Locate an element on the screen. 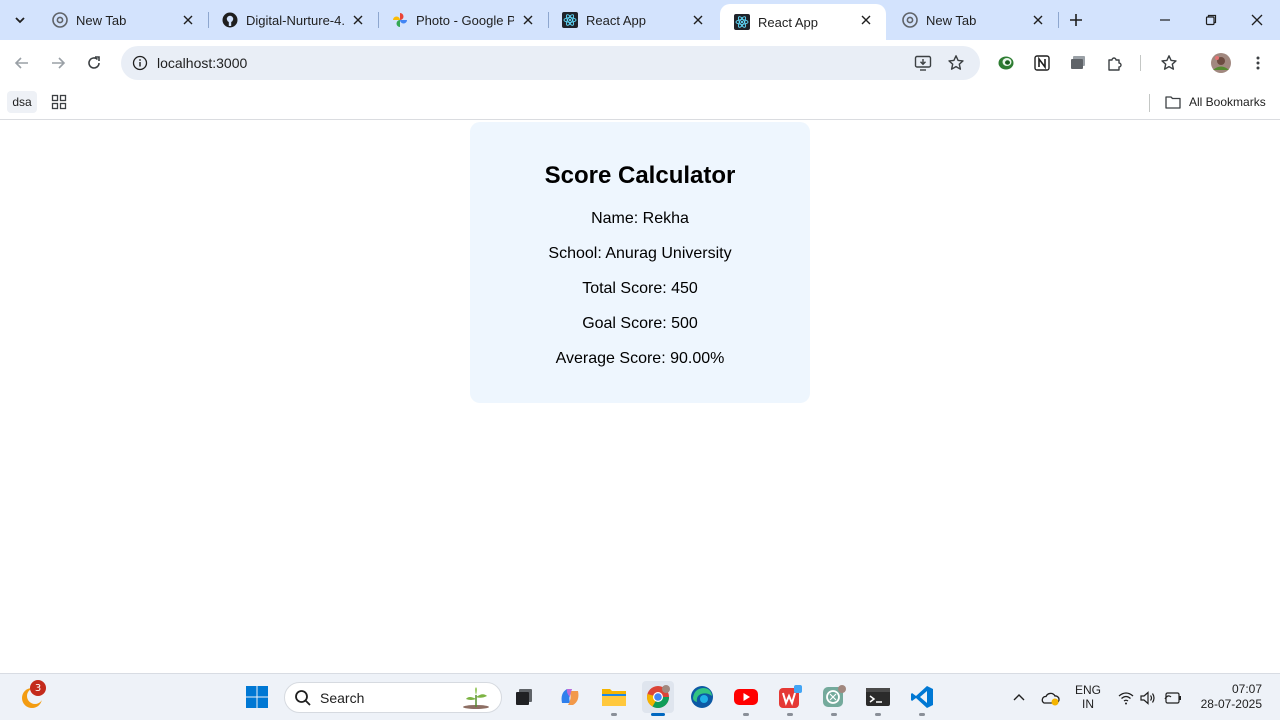 The width and height of the screenshot is (1280, 720). reload-icon is located at coordinates (94, 62).